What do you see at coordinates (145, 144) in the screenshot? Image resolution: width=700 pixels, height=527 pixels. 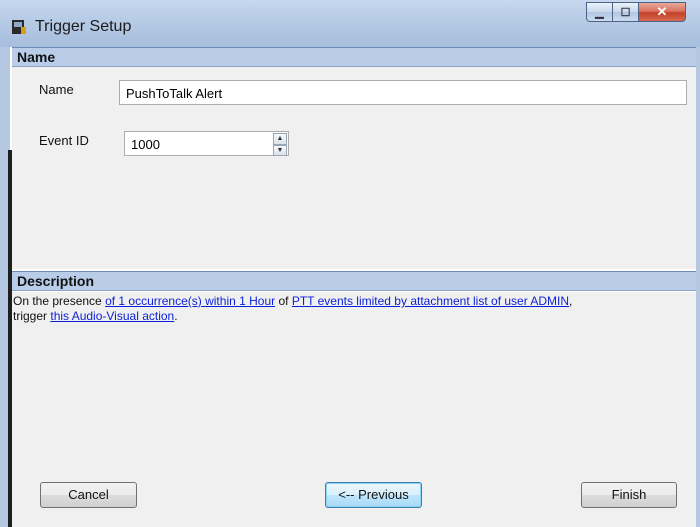 I see `event-id-value: 1000` at bounding box center [145, 144].